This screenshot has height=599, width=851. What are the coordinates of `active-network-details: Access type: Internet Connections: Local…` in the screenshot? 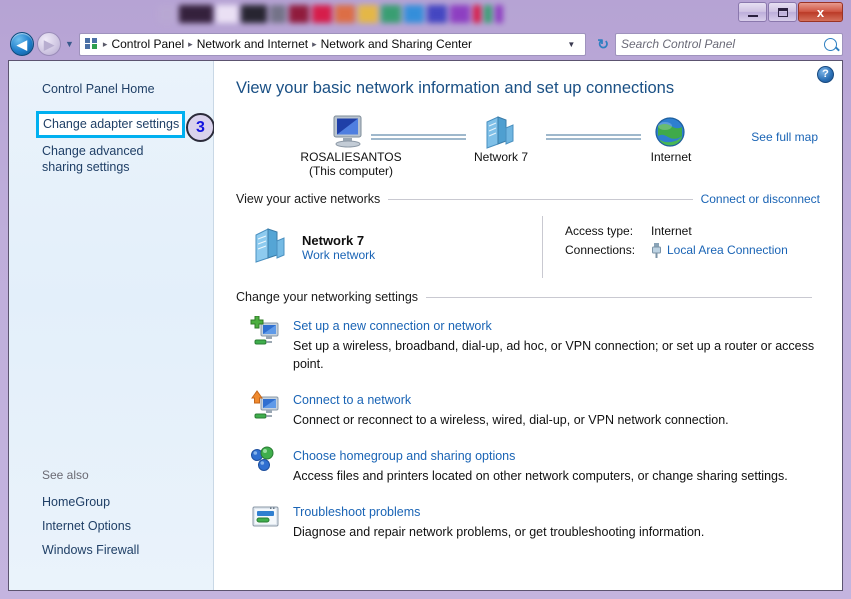 It's located at (665, 247).